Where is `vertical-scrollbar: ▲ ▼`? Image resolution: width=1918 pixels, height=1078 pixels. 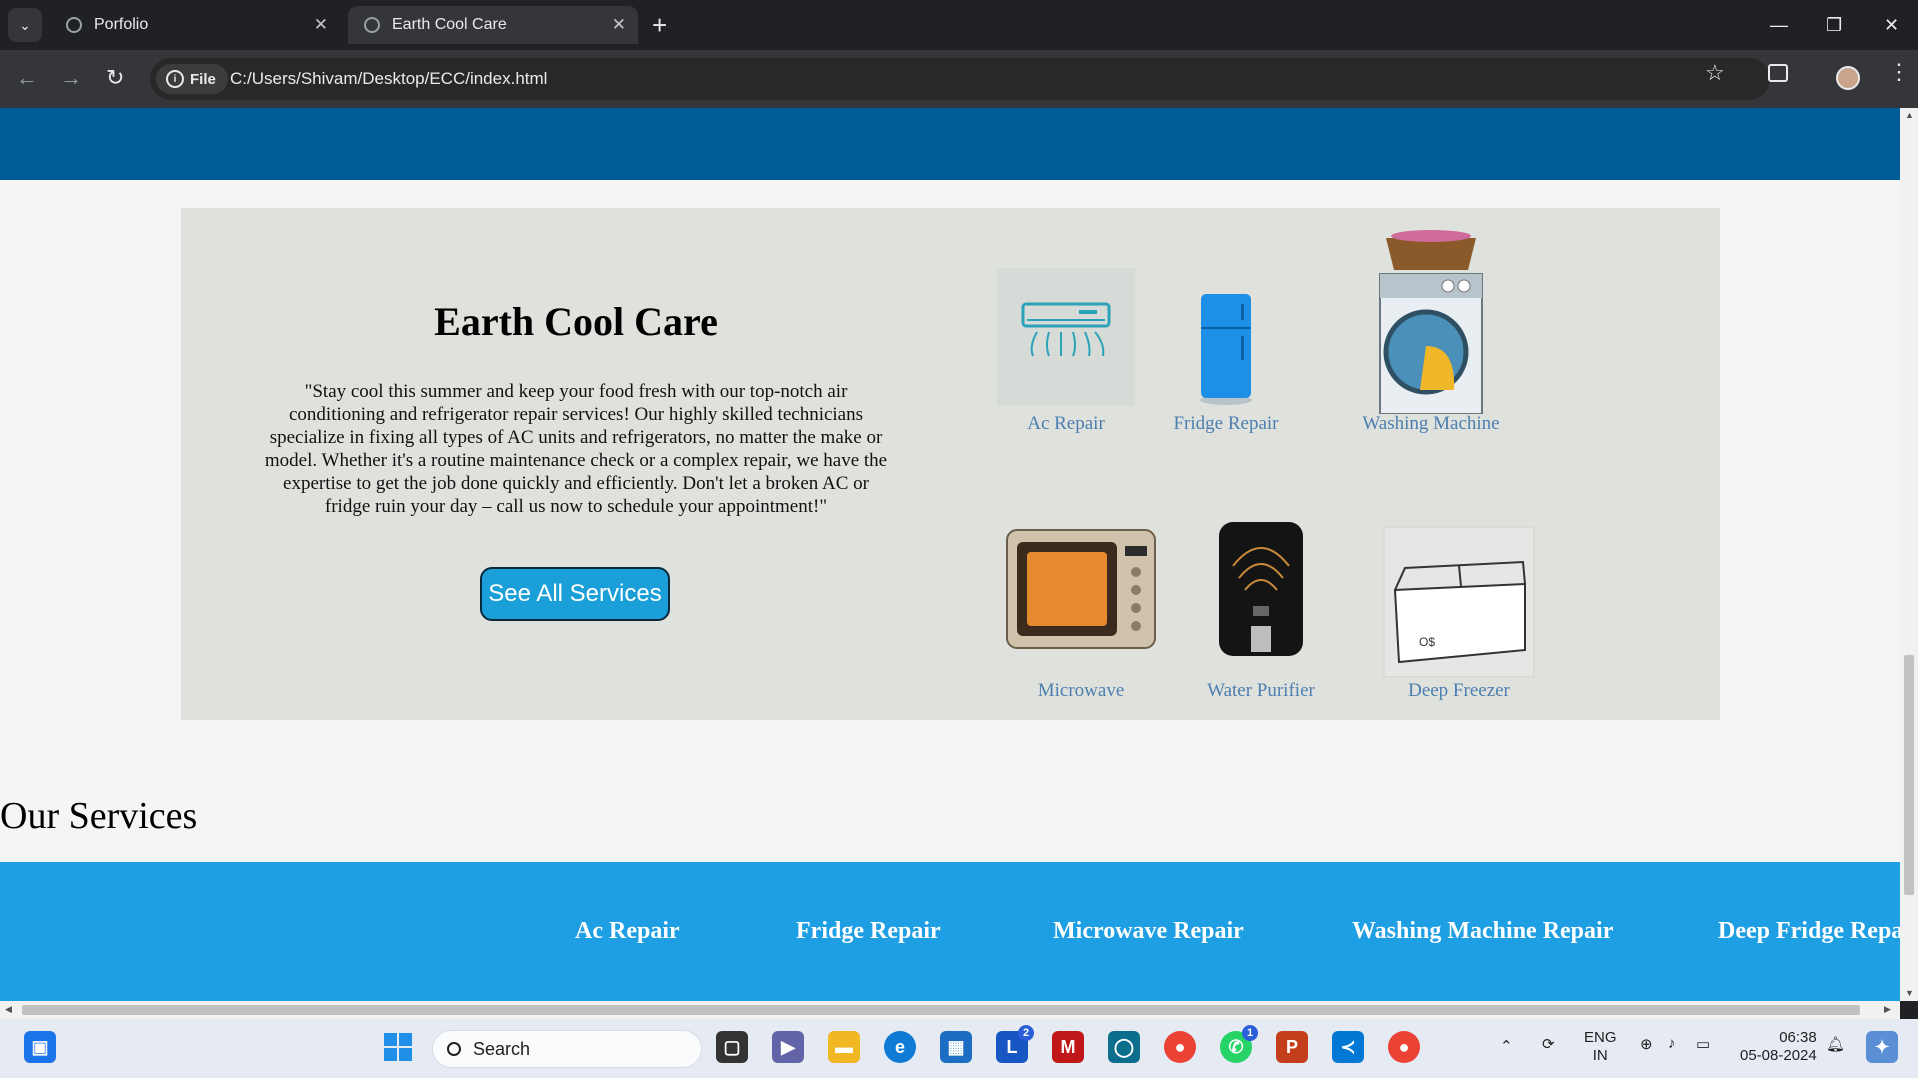 vertical-scrollbar: ▲ ▼ is located at coordinates (1909, 554).